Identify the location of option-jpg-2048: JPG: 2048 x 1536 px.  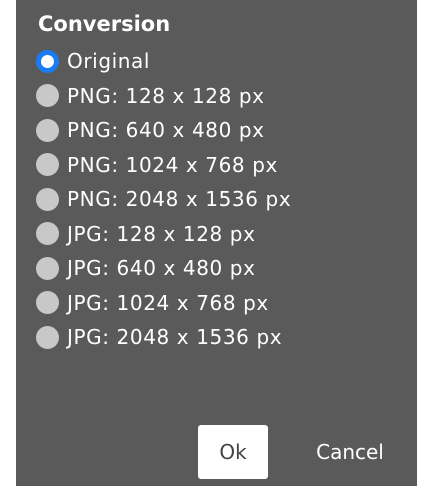
(163, 337).